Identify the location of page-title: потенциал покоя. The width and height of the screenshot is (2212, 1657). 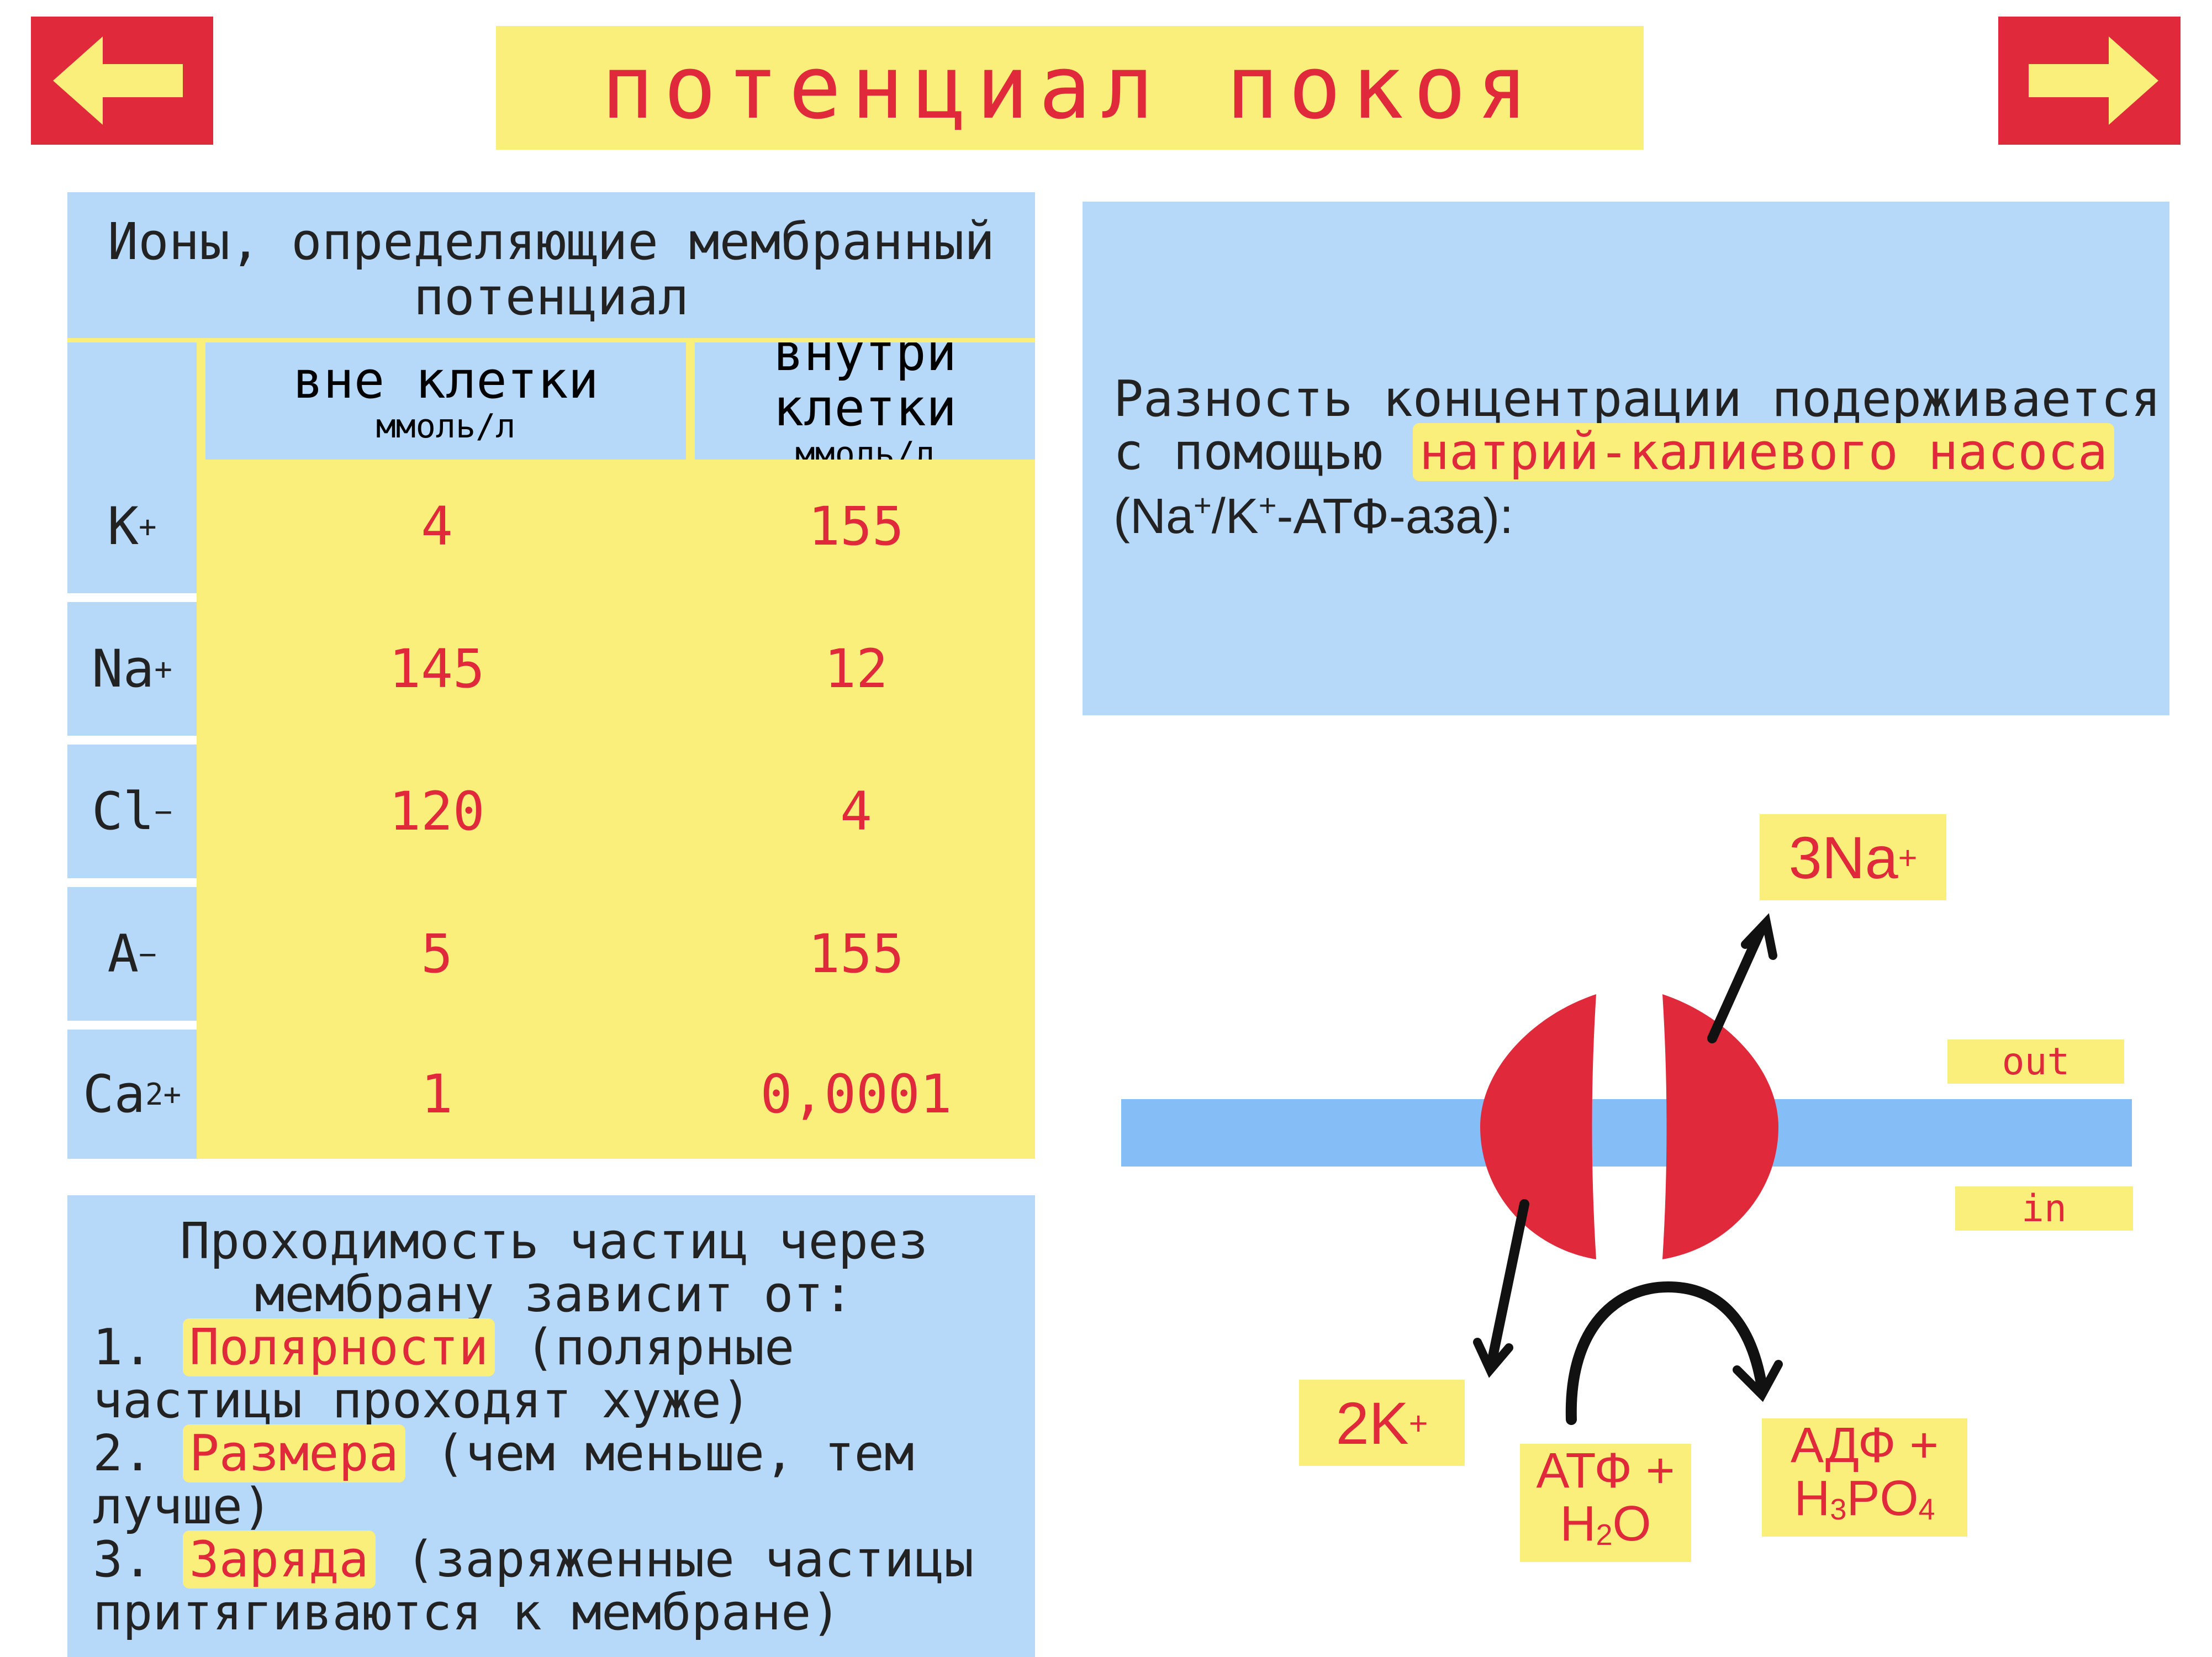
(1070, 88).